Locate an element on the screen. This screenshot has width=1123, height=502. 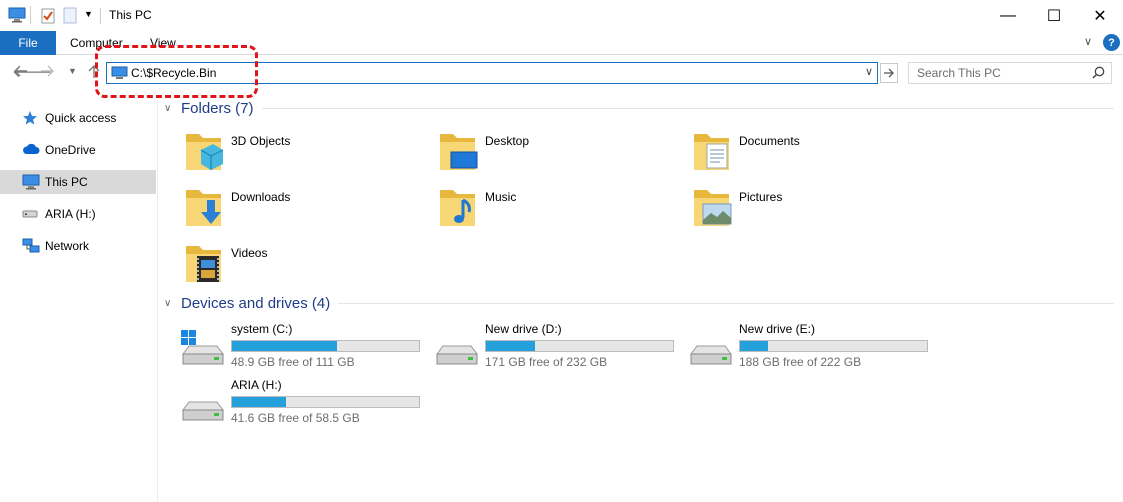
folder-videos: Videos is located at coordinates (303, 266).